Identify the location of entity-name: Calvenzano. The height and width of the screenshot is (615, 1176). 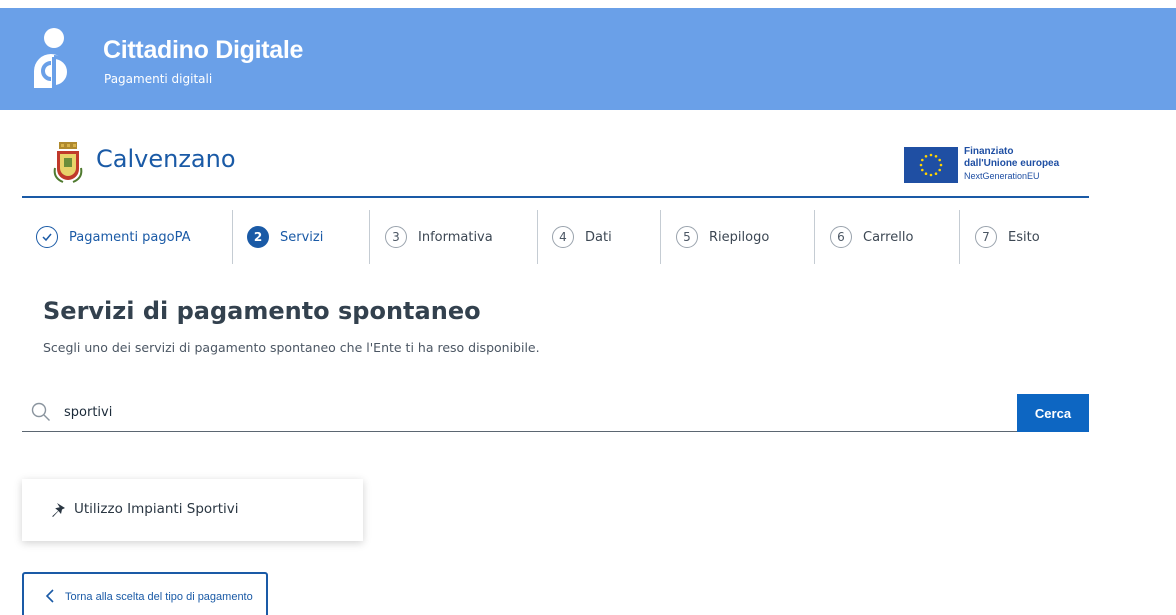
(166, 159).